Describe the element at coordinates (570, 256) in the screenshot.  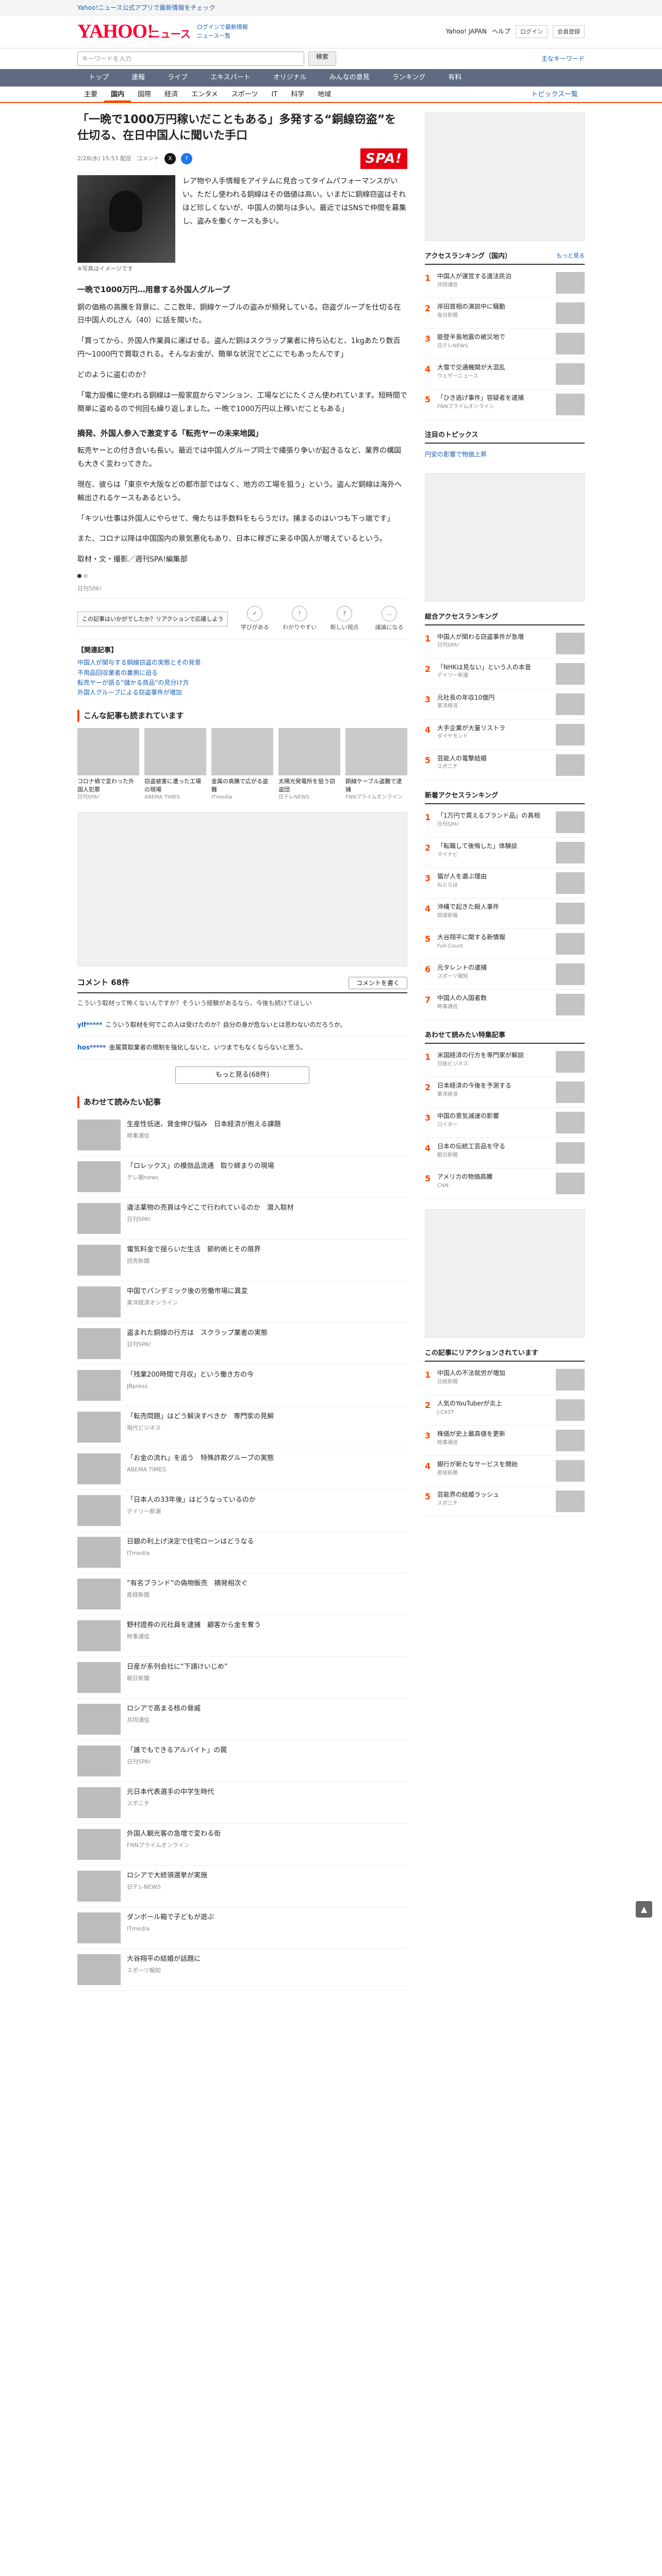
I see `ranking-more-link: もっと見る` at that location.